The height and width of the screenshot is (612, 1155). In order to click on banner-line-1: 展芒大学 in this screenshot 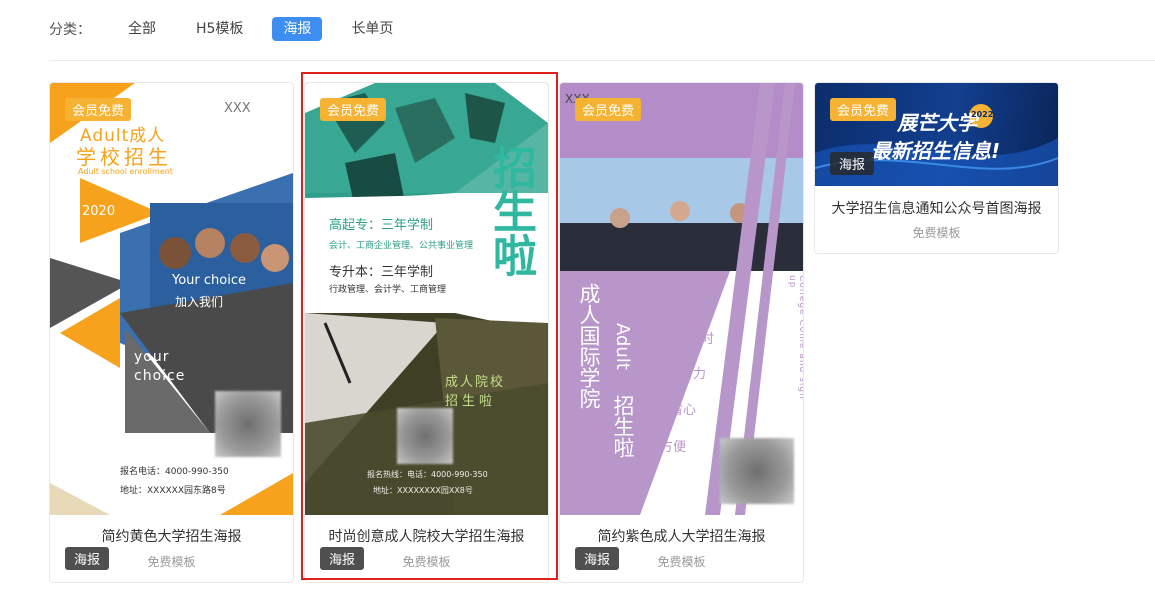, I will do `click(937, 123)`.